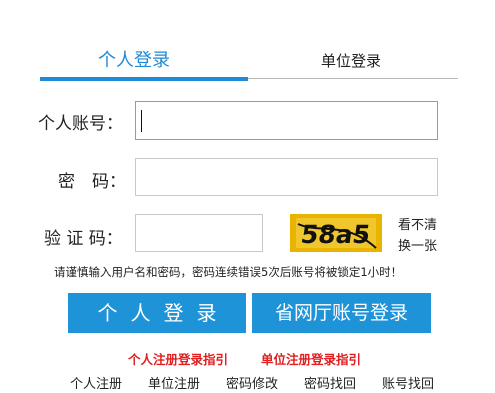  I want to click on account-input, so click(286, 120).